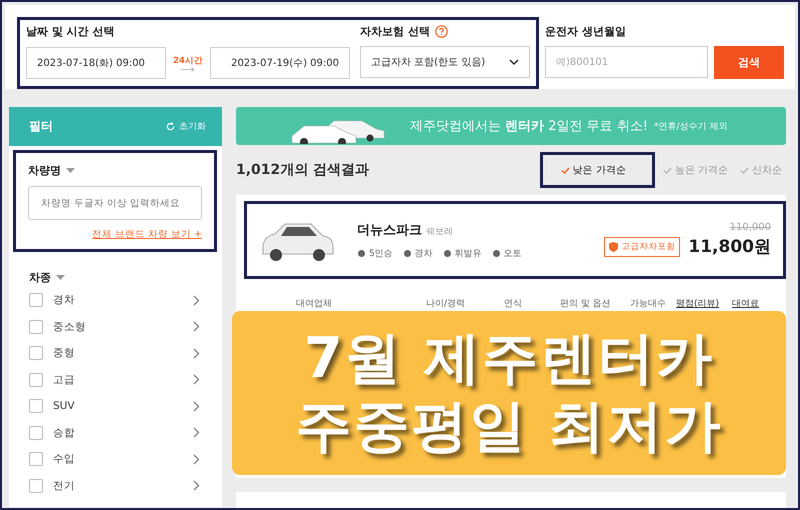 Image resolution: width=800 pixels, height=510 pixels. What do you see at coordinates (586, 31) in the screenshot?
I see `birth-label: 운전자 생년월일` at bounding box center [586, 31].